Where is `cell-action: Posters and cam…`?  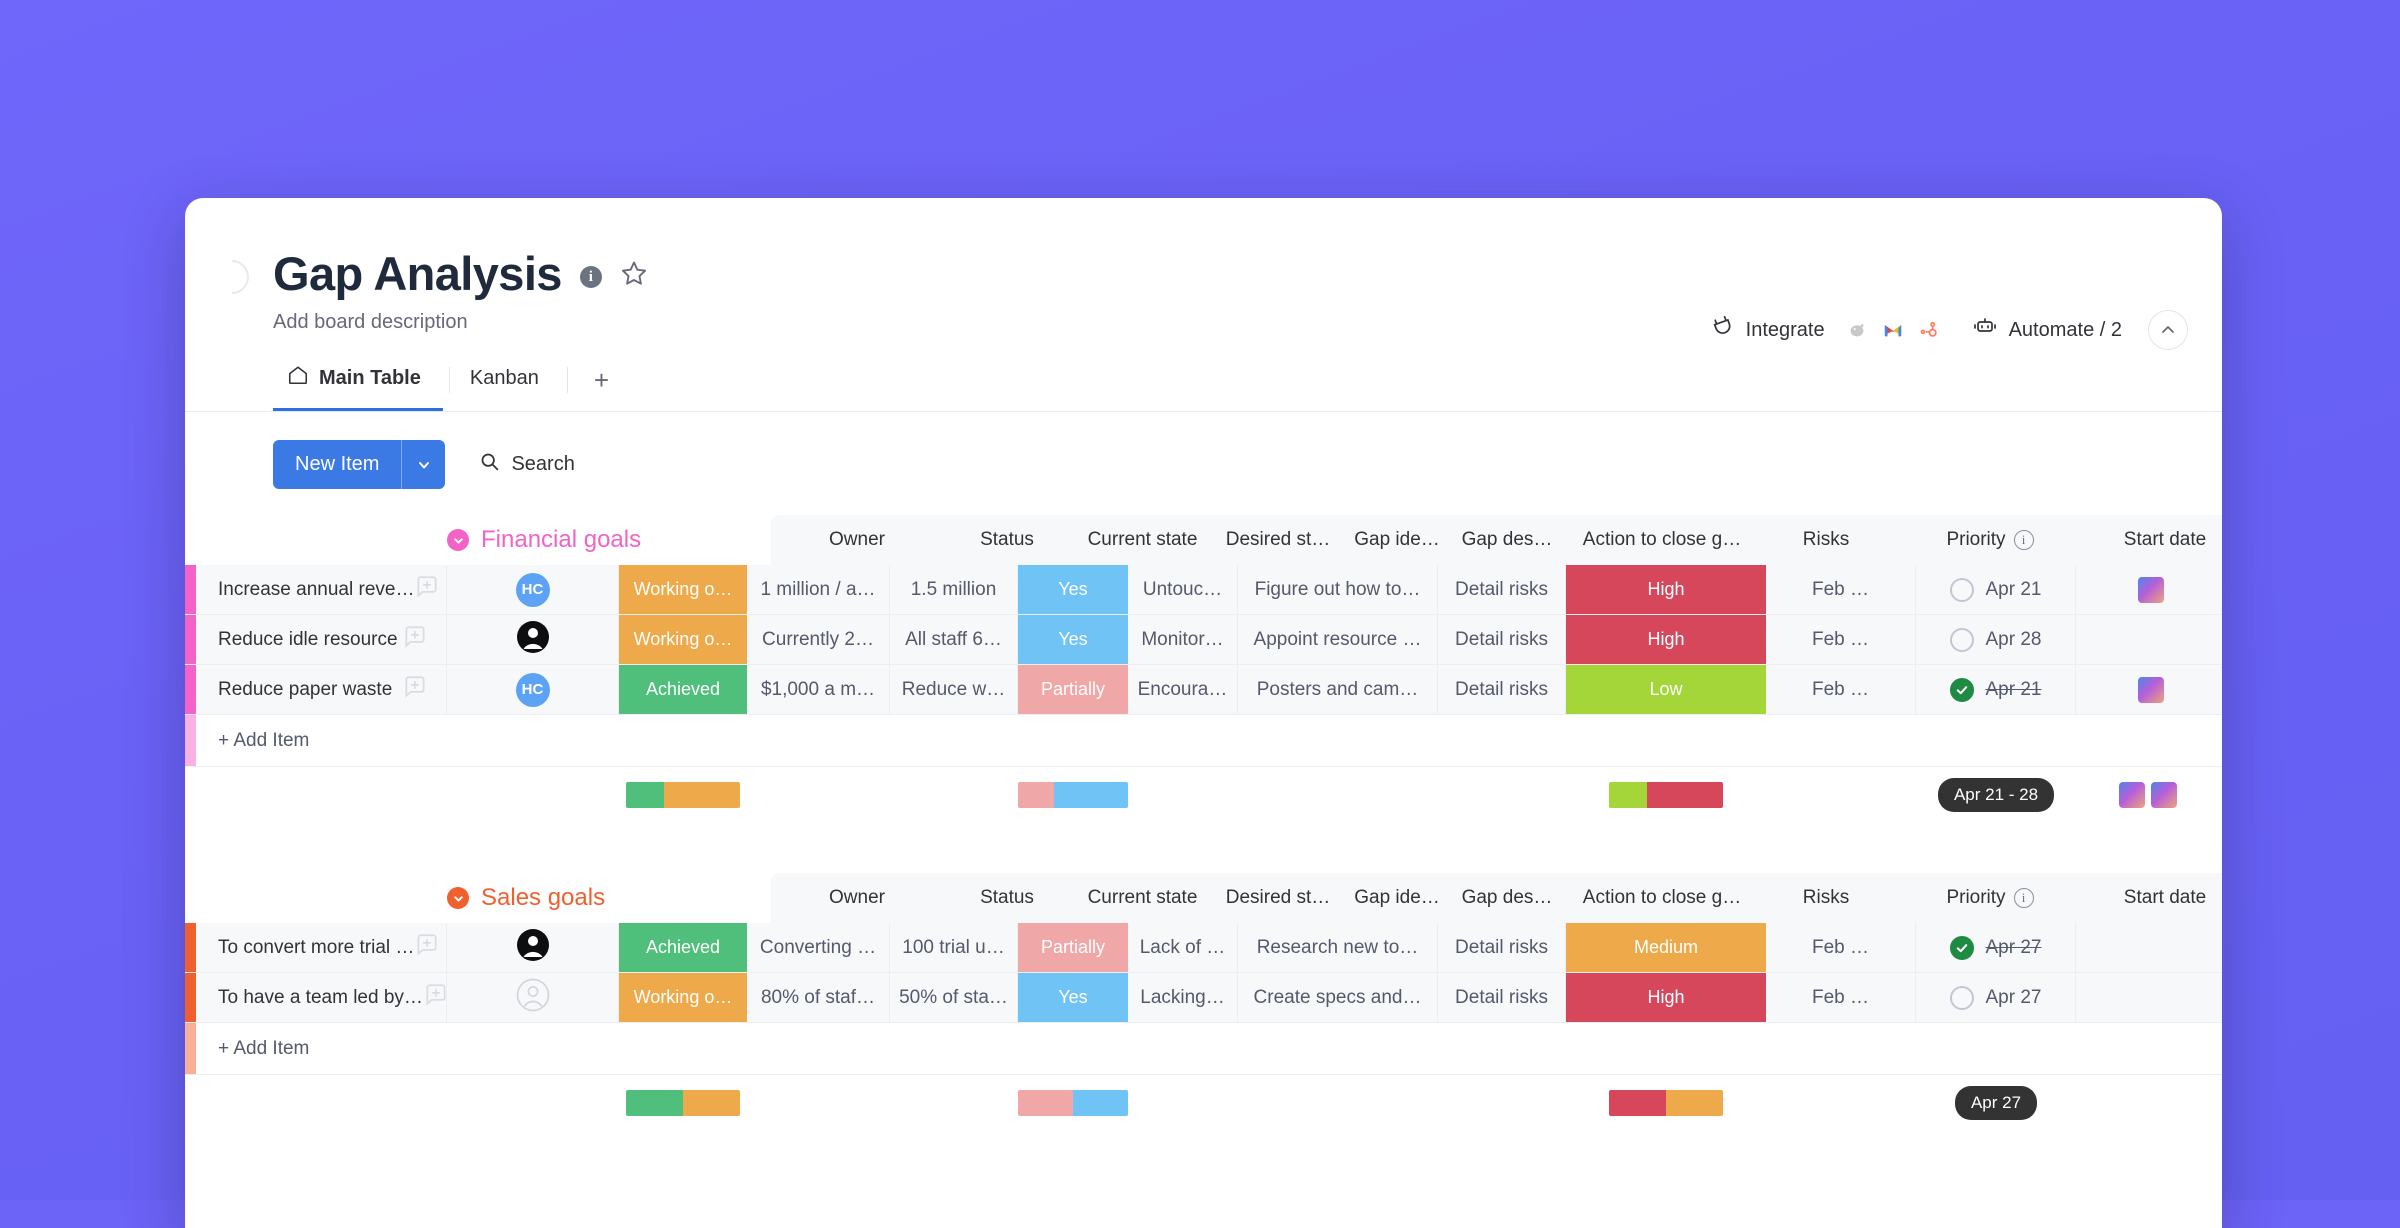
cell-action: Posters and cam… is located at coordinates (1338, 689).